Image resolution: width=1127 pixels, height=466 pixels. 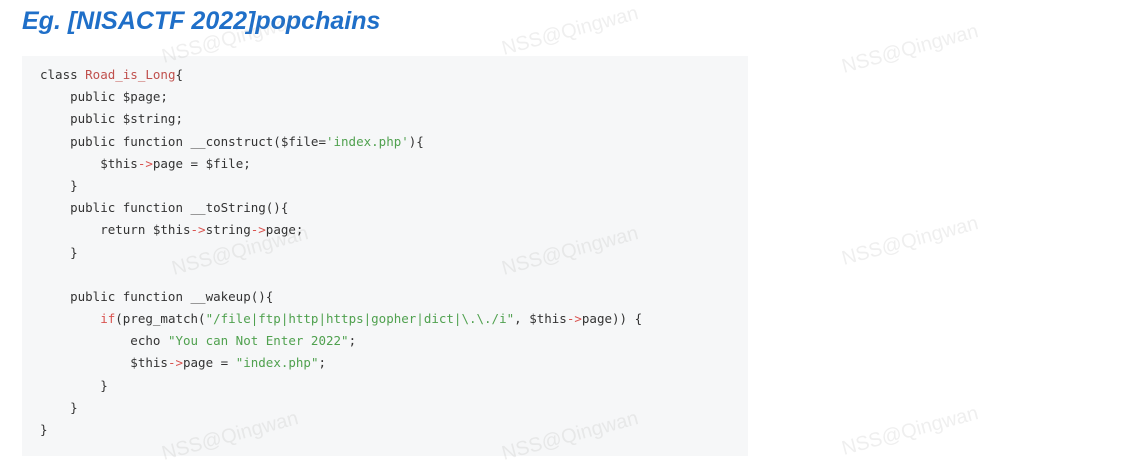 What do you see at coordinates (258, 341) in the screenshot?
I see `string-literal: "You can Not Enter 2022"` at bounding box center [258, 341].